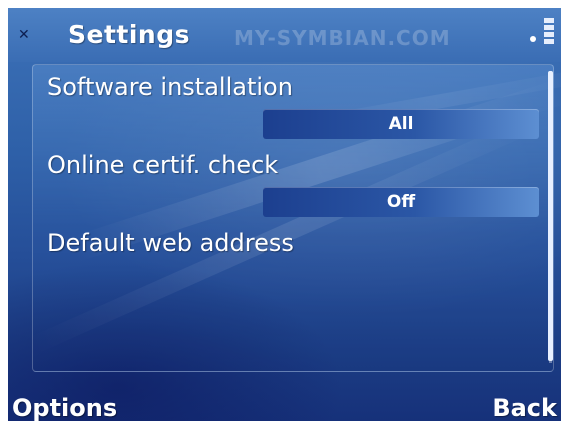 The height and width of the screenshot is (421, 561). Describe the element at coordinates (549, 33) in the screenshot. I see `battery-icon` at that location.